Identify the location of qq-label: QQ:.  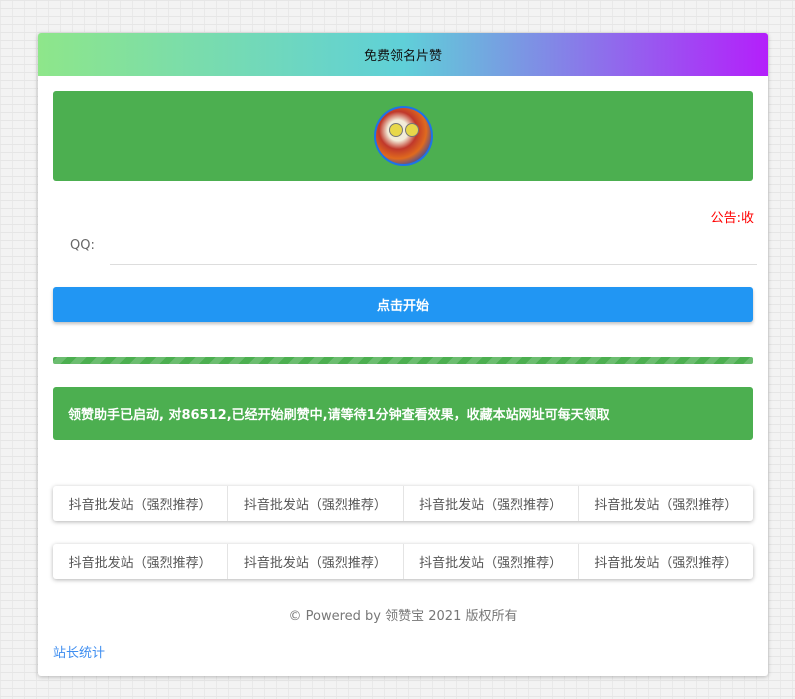
(82, 245).